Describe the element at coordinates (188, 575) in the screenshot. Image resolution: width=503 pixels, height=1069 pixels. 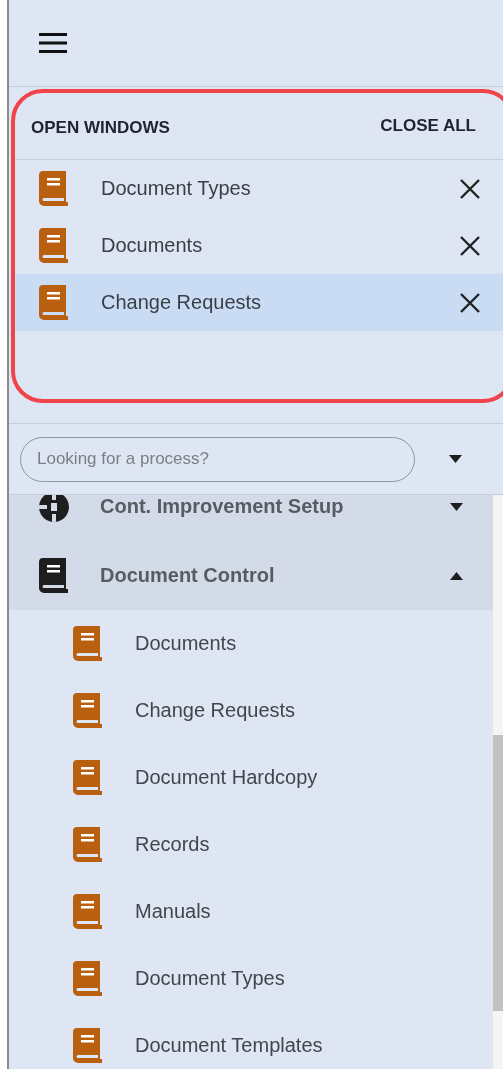
I see `category-label: Document Control` at that location.